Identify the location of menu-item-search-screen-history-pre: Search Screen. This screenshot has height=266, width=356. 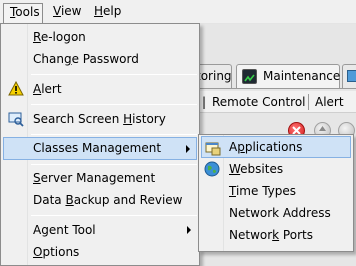
(78, 119).